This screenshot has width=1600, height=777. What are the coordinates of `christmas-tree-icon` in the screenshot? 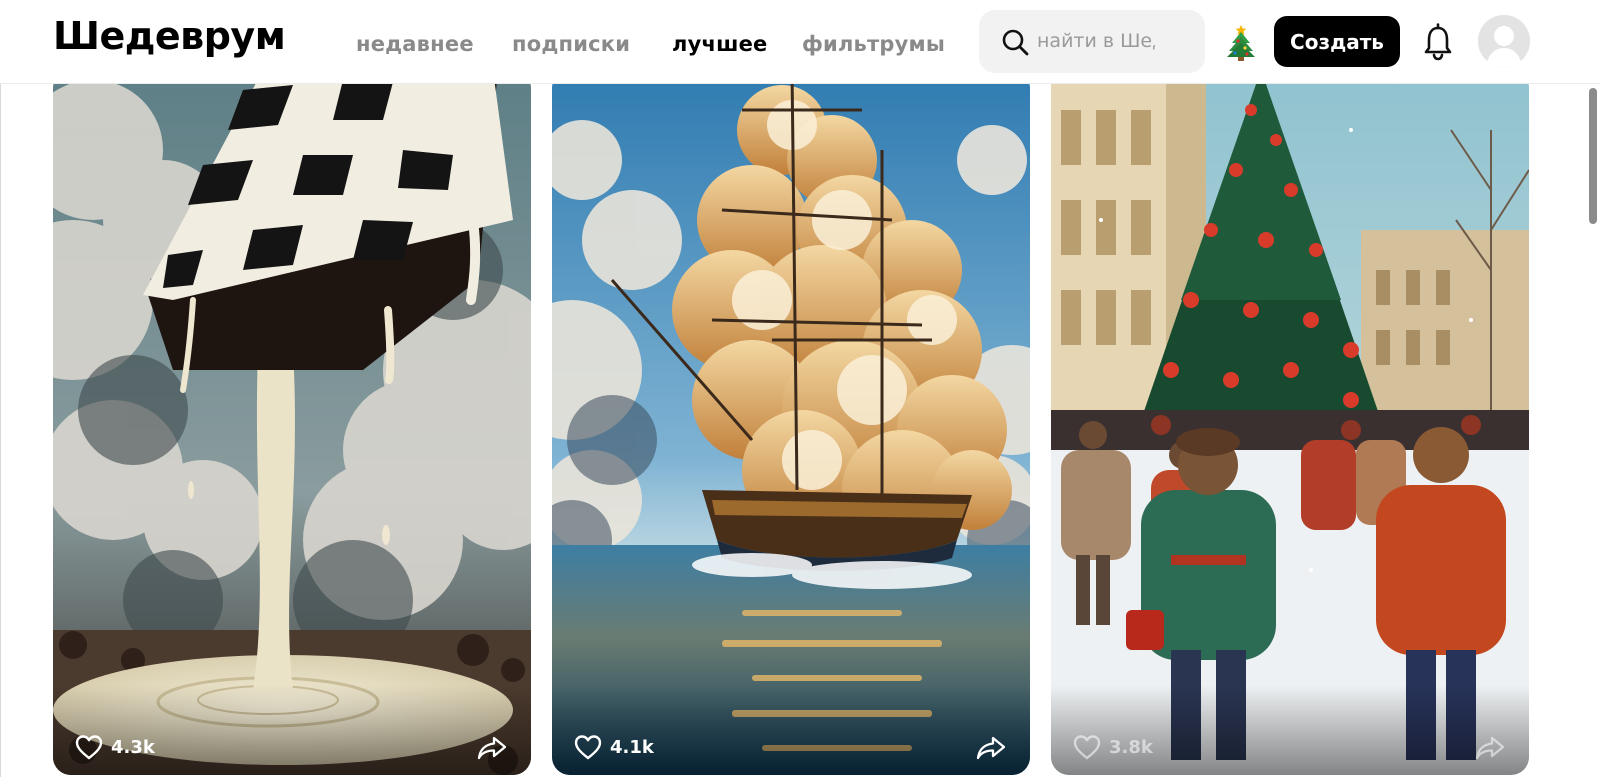 It's located at (1241, 42).